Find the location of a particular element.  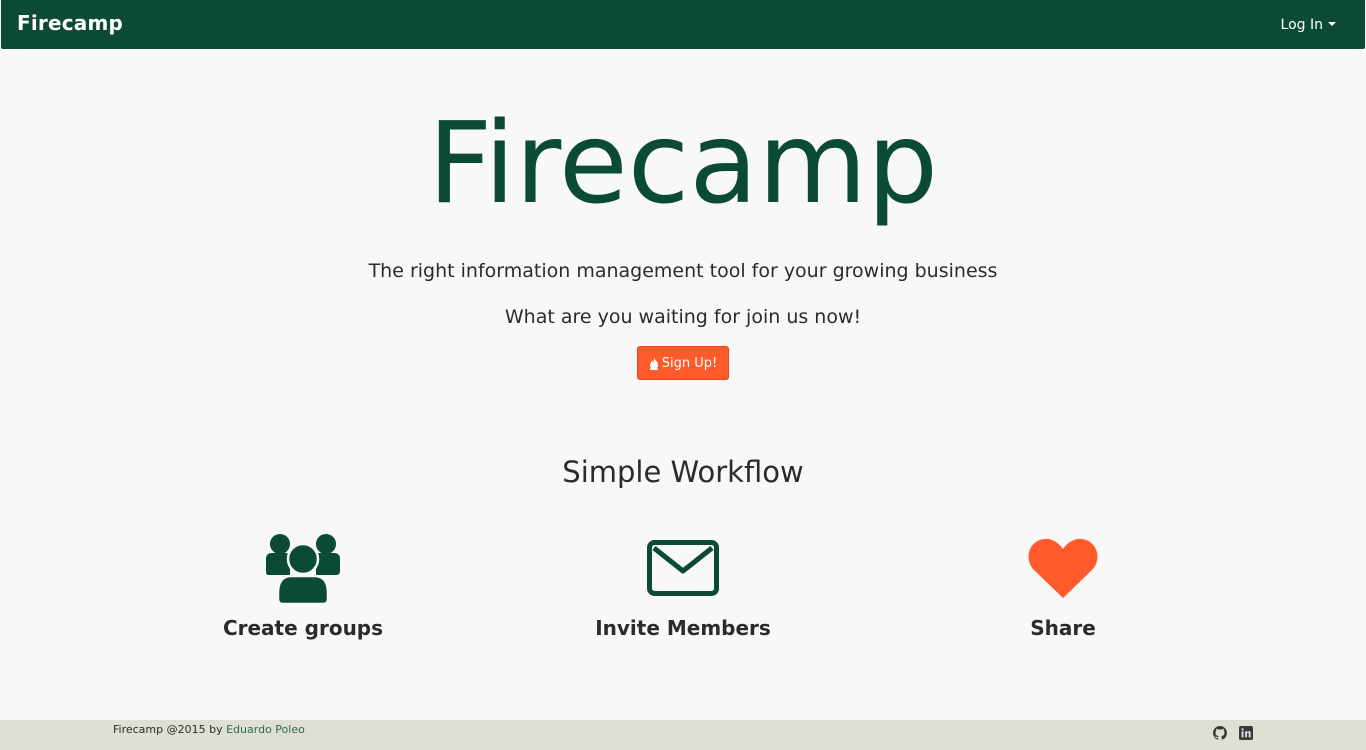

login-dropdown: Log In is located at coordinates (1308, 25).